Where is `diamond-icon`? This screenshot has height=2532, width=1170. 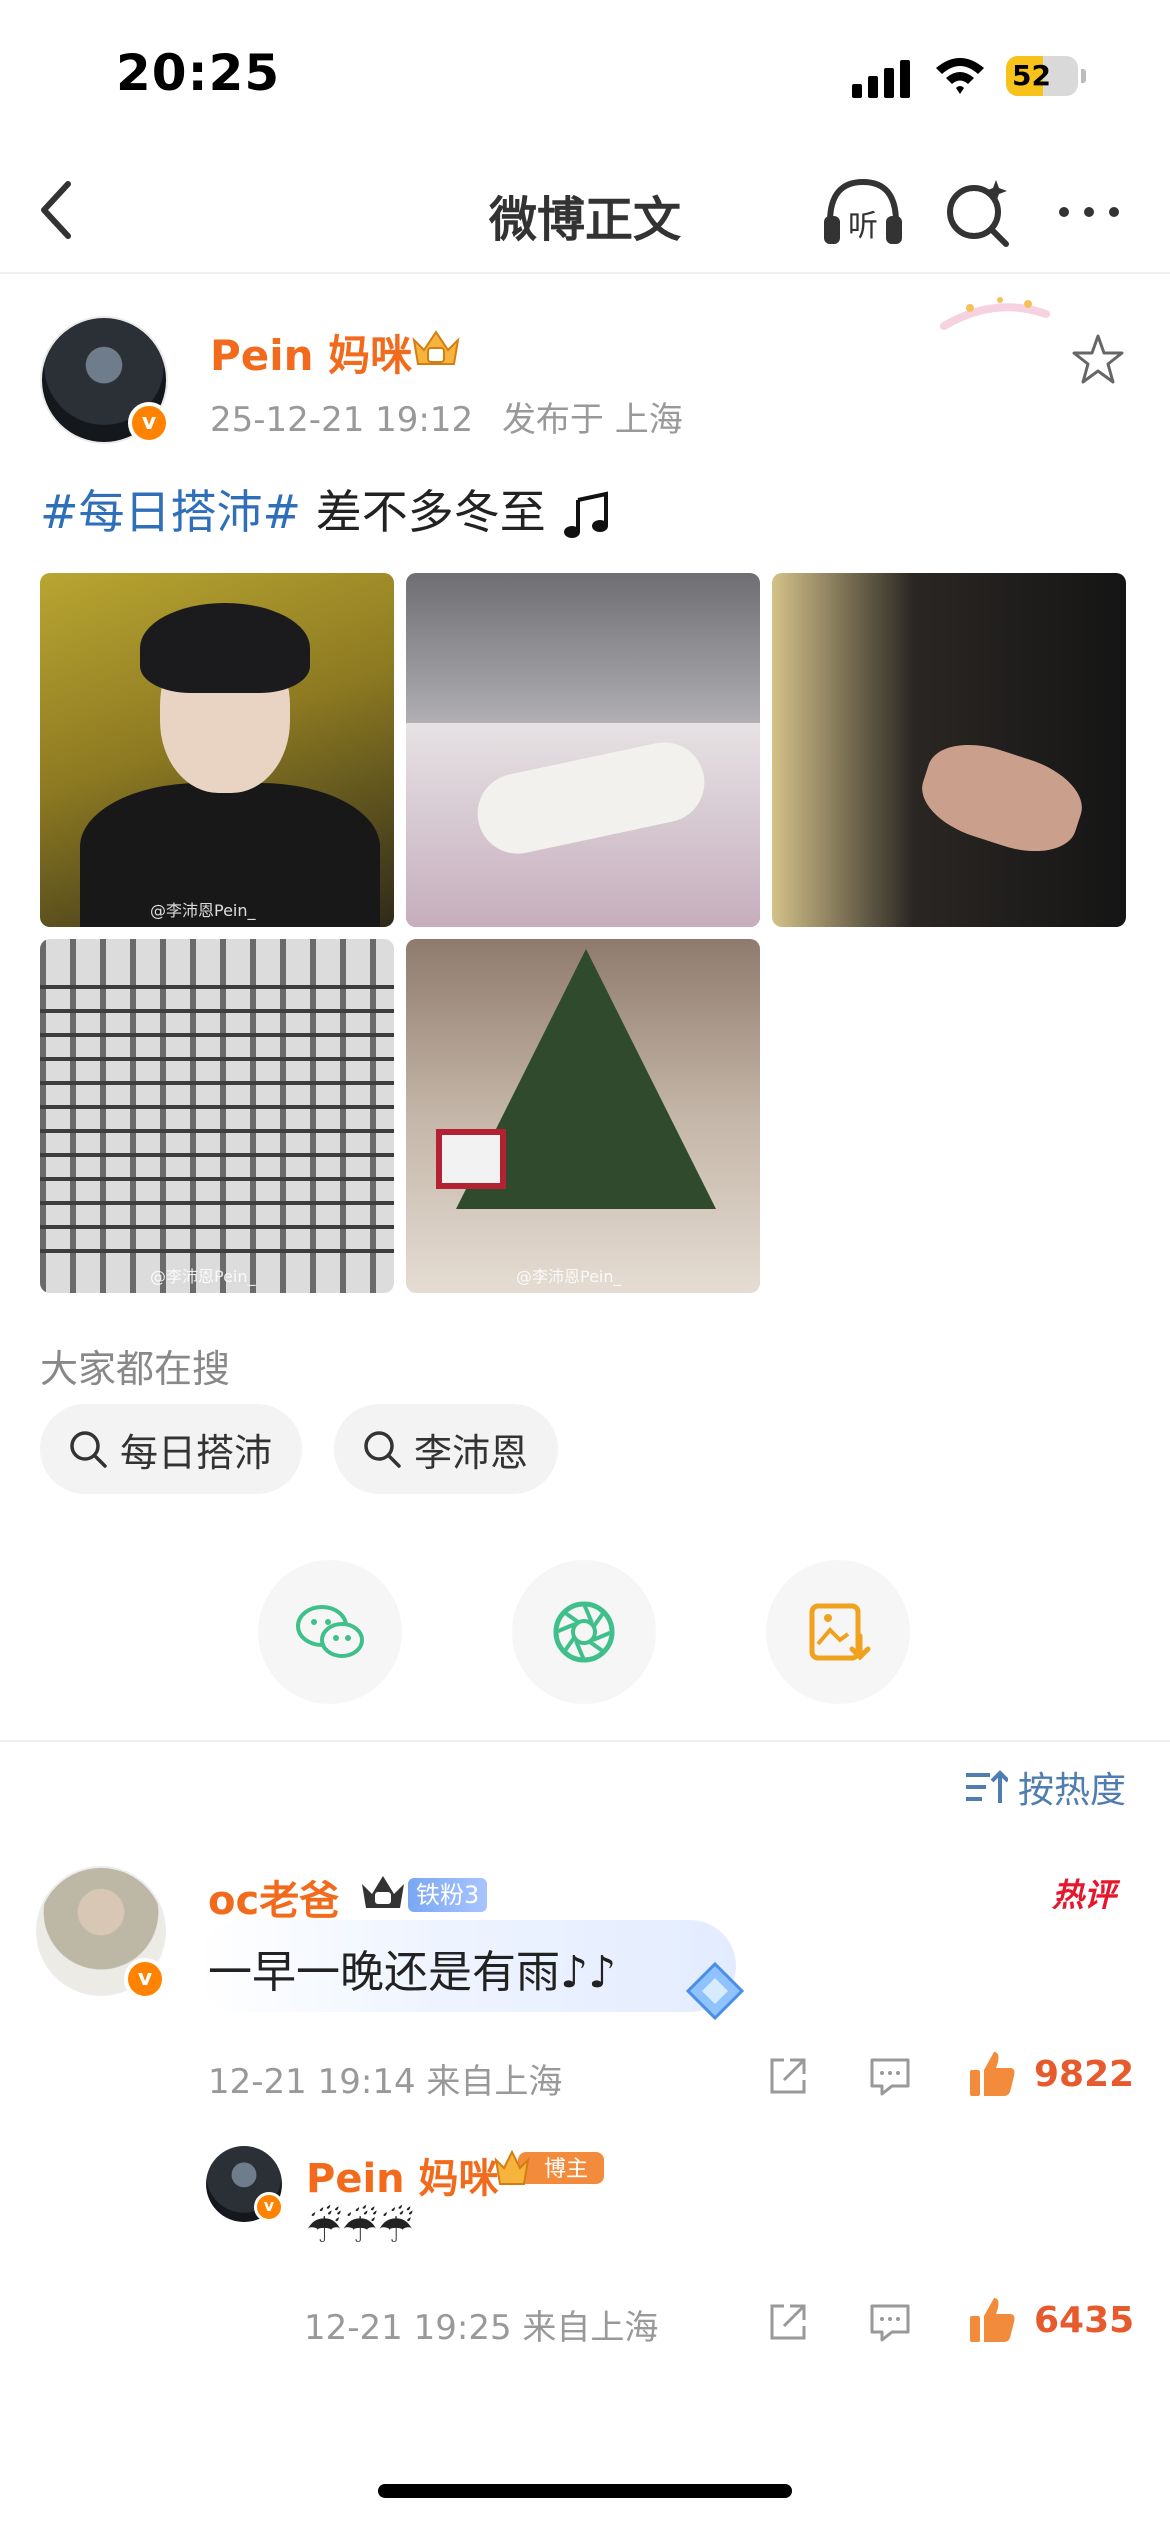 diamond-icon is located at coordinates (715, 1991).